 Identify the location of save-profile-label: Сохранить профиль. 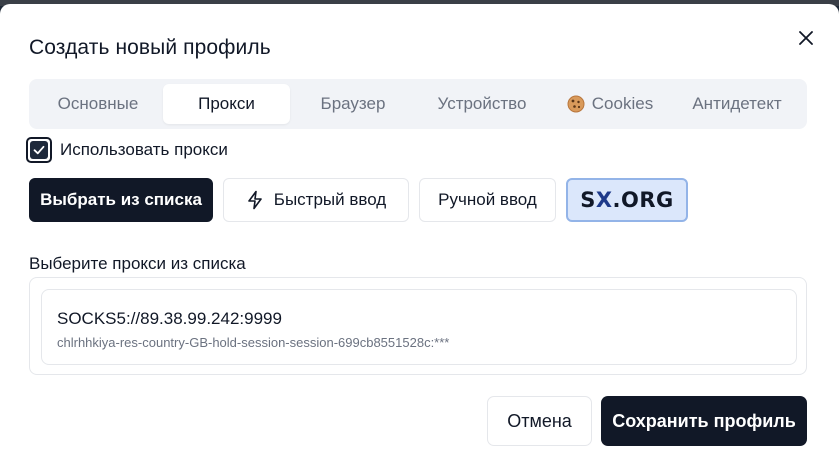
(704, 420).